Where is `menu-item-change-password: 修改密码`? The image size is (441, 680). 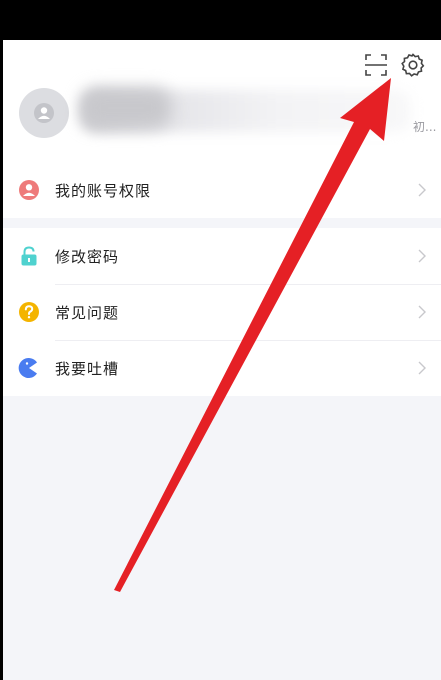
menu-item-change-password: 修改密码 is located at coordinates (222, 256).